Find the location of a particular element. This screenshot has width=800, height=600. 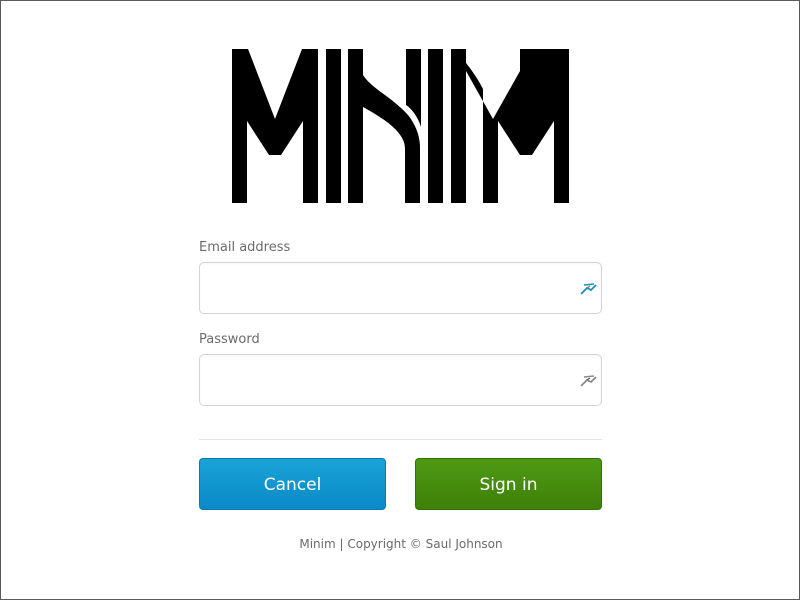

minim-logo-image is located at coordinates (400, 126).